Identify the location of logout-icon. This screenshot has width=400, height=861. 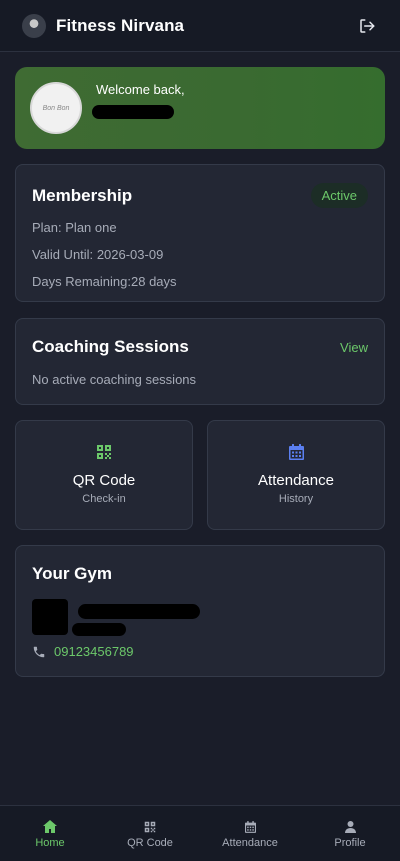
(367, 26).